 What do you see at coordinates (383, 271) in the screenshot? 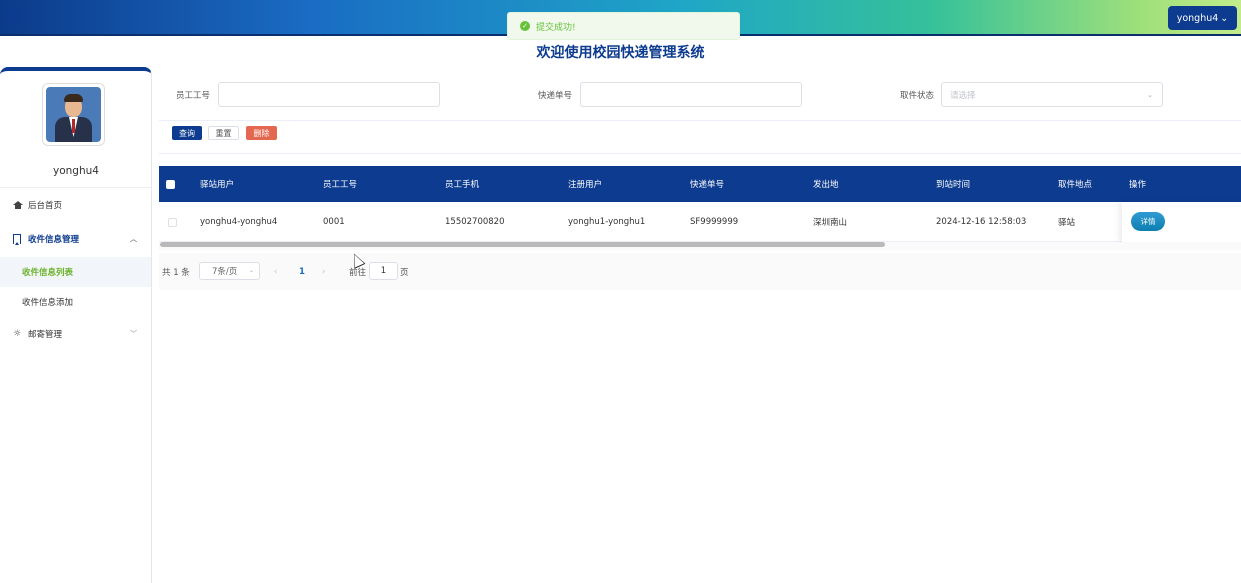
I see `goto-page-input: 1` at bounding box center [383, 271].